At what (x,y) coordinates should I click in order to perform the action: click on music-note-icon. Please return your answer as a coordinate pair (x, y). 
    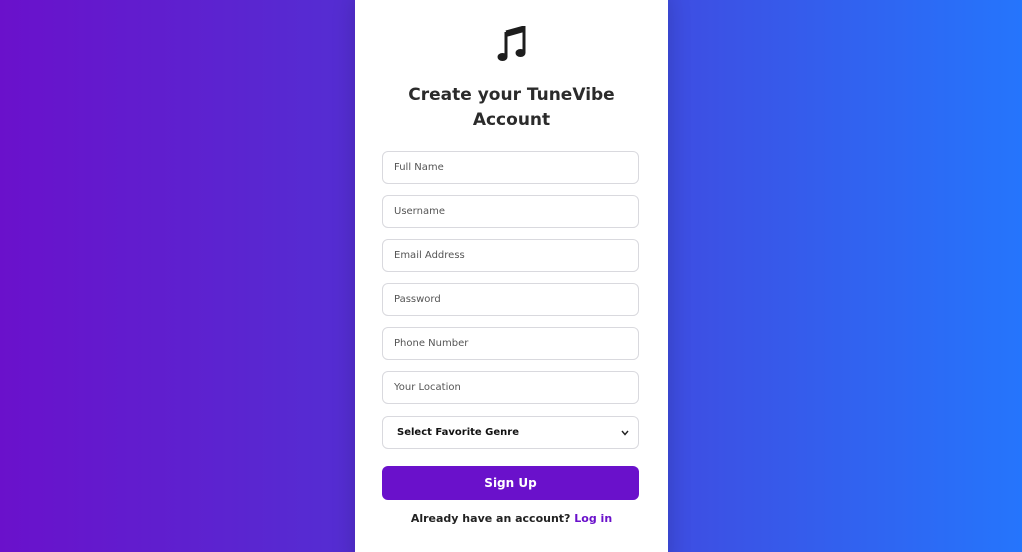
    Looking at the image, I should click on (511, 43).